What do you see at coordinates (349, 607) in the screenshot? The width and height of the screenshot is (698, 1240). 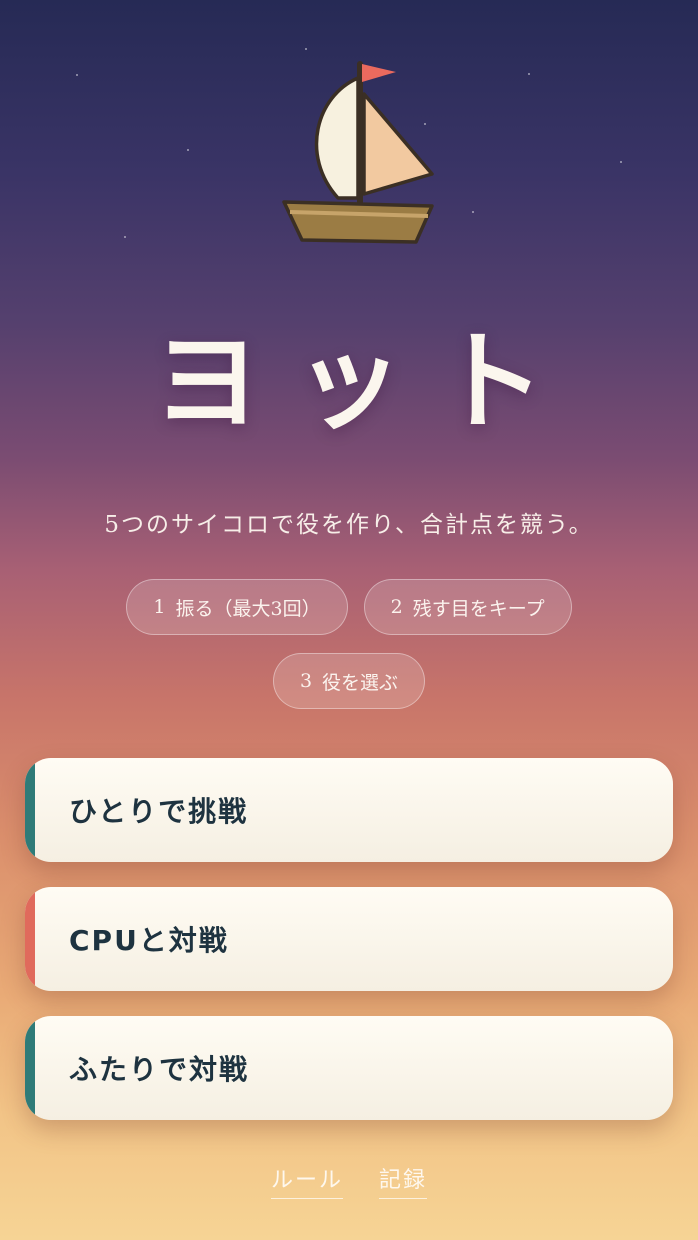 I see `steps-row-1: 1 振る（最大3回） 2 残す目をキープ` at bounding box center [349, 607].